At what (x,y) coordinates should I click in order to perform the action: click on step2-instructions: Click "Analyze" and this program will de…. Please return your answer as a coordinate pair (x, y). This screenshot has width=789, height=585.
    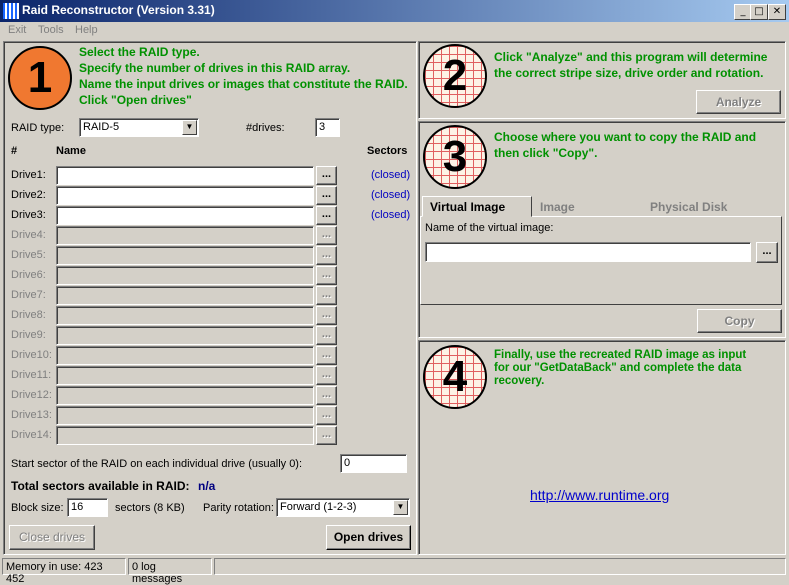
    Looking at the image, I should click on (631, 65).